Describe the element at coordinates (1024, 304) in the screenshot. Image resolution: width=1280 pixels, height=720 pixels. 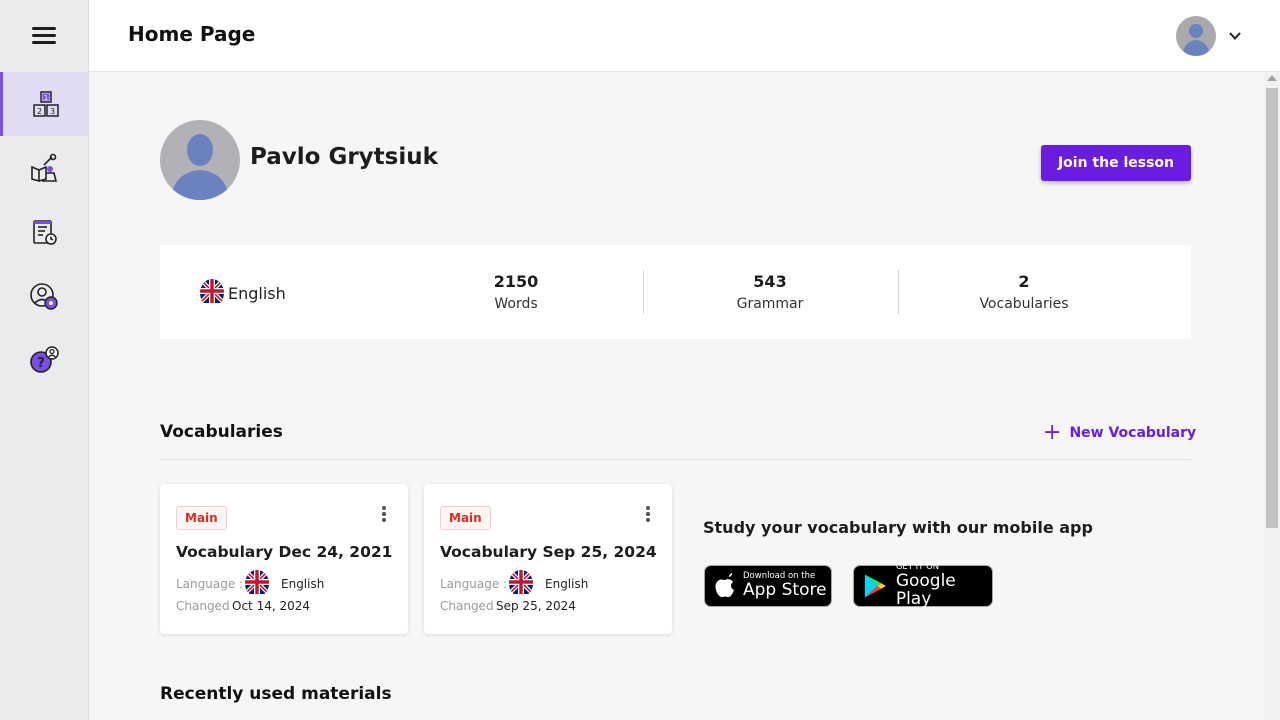
I see `stat-label: Vocabularies` at that location.